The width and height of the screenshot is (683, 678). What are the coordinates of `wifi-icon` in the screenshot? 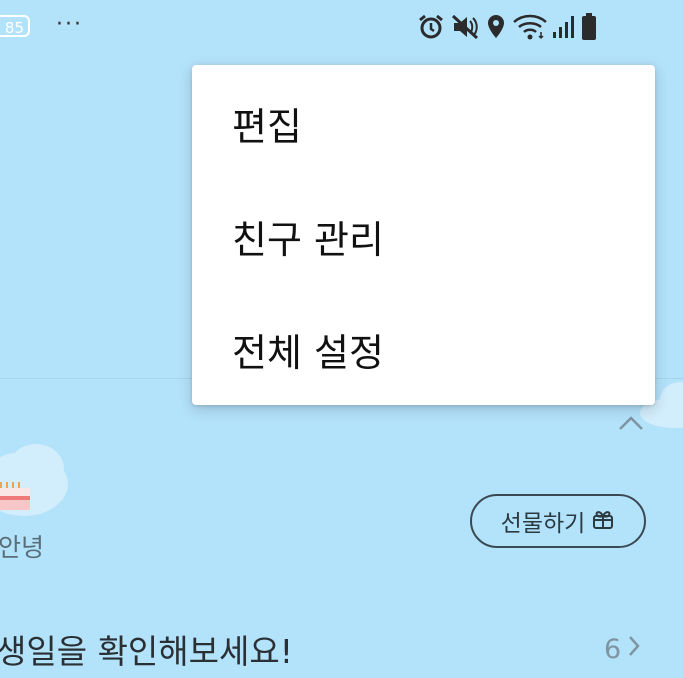 It's located at (530, 27).